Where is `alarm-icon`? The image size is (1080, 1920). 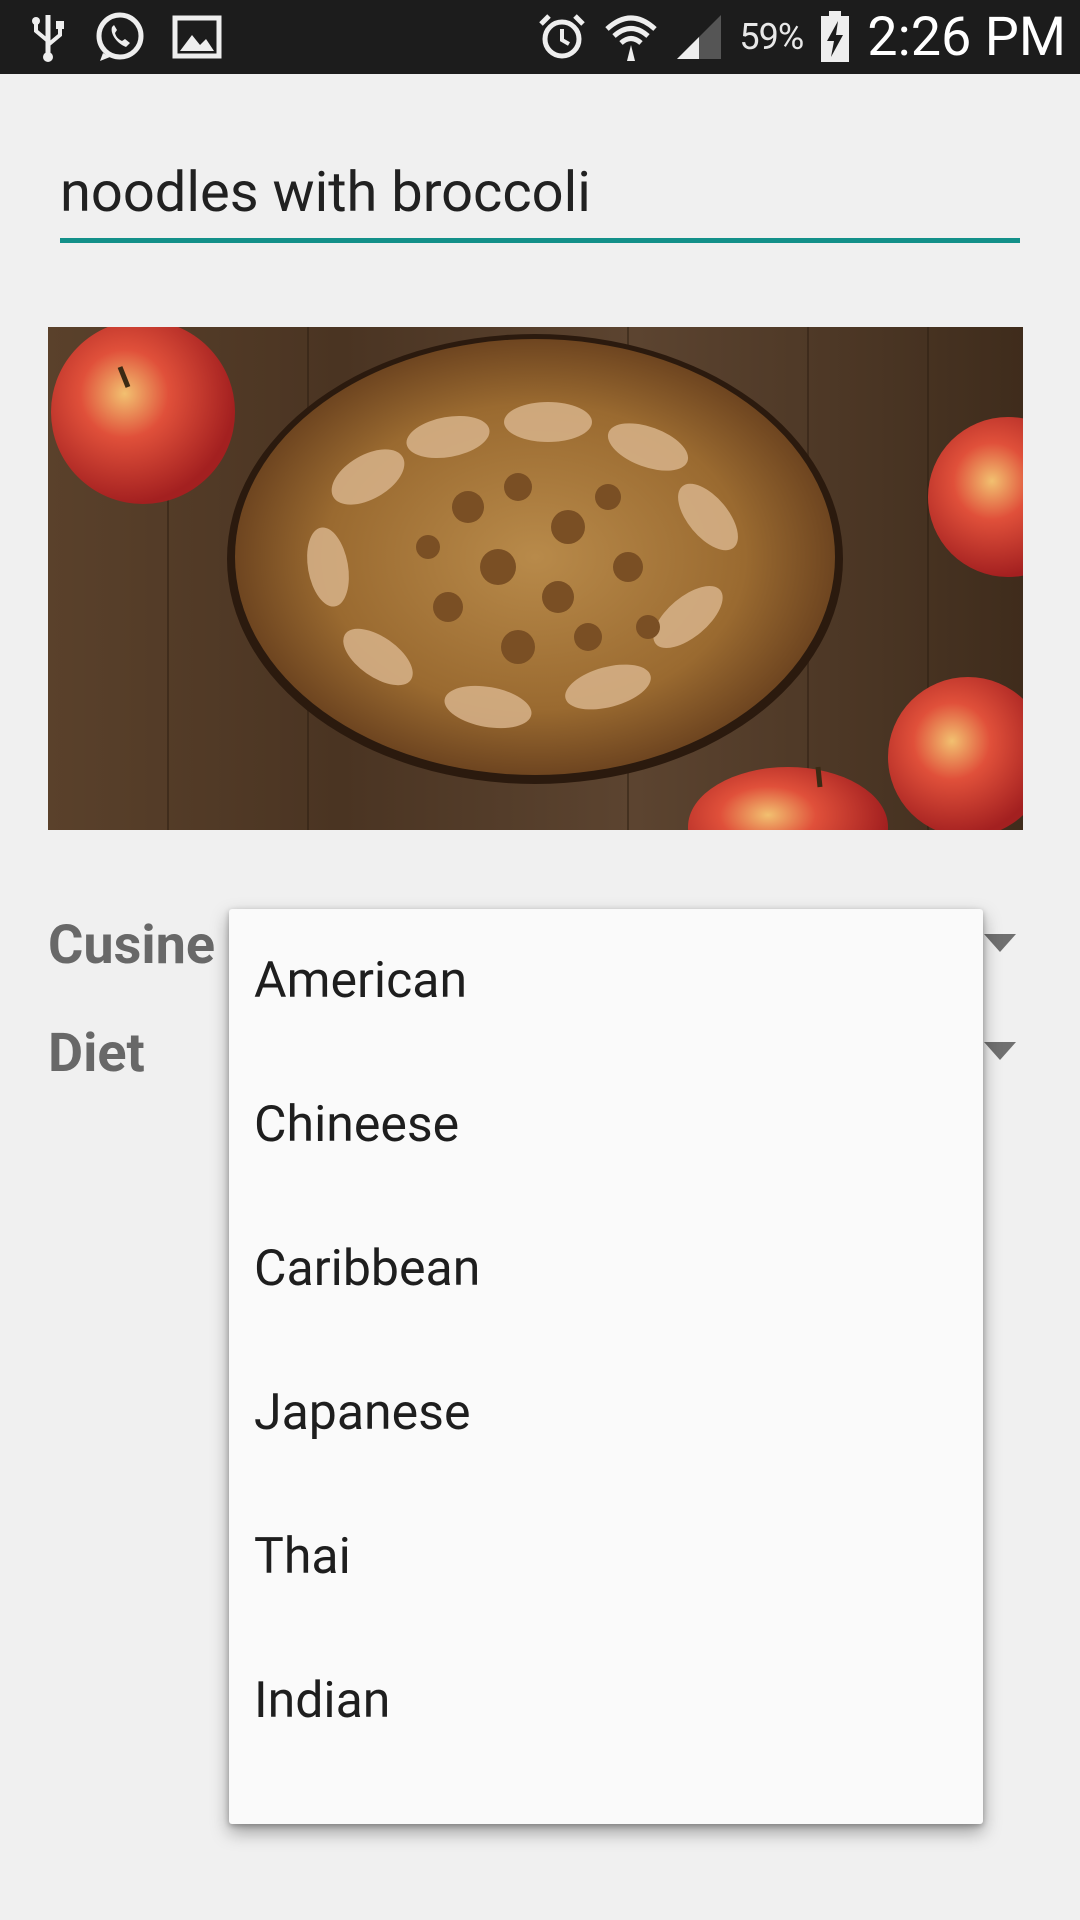
alarm-icon is located at coordinates (562, 37).